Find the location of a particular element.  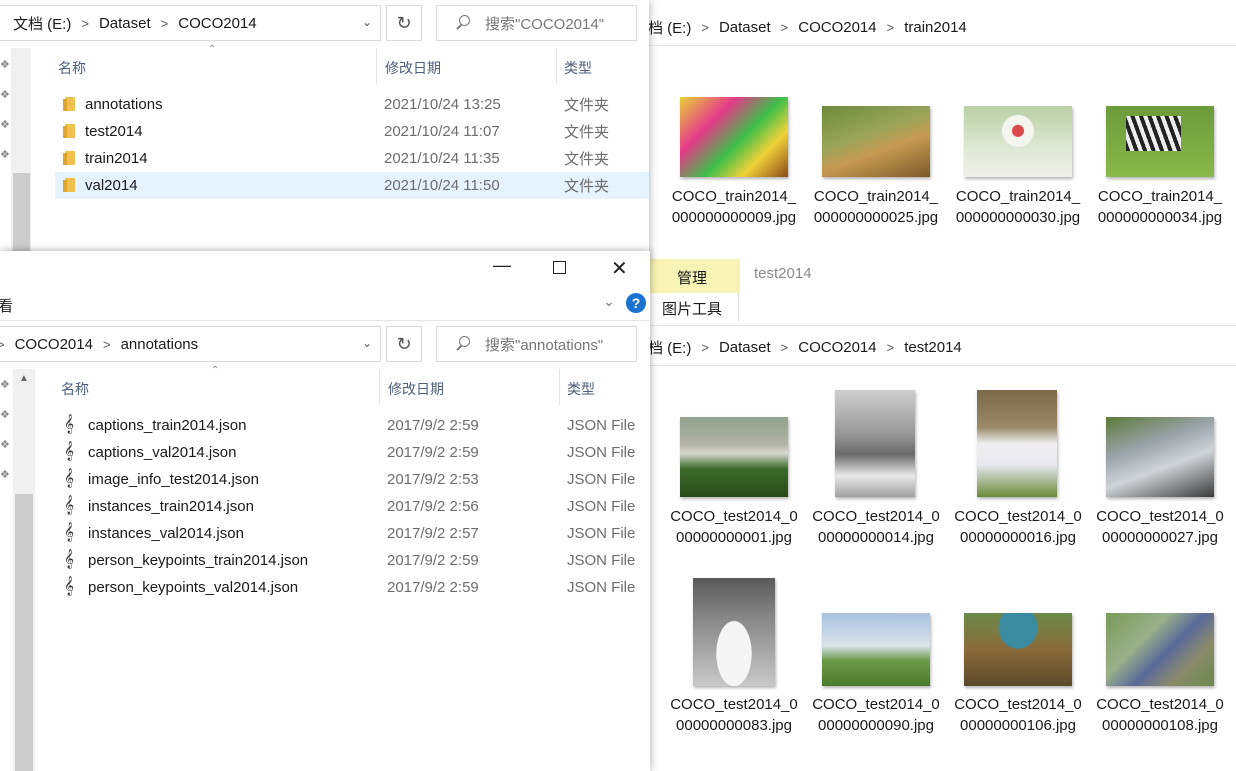

file-date: 2017/9/2 2:56 is located at coordinates (433, 506).